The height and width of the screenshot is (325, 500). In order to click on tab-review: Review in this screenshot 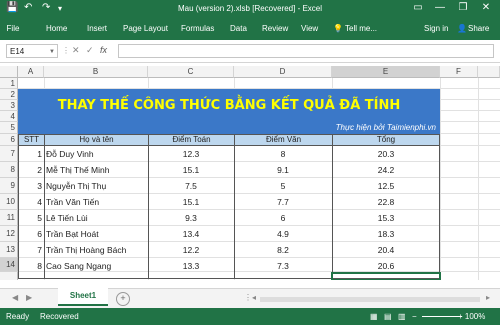, I will do `click(275, 28)`.